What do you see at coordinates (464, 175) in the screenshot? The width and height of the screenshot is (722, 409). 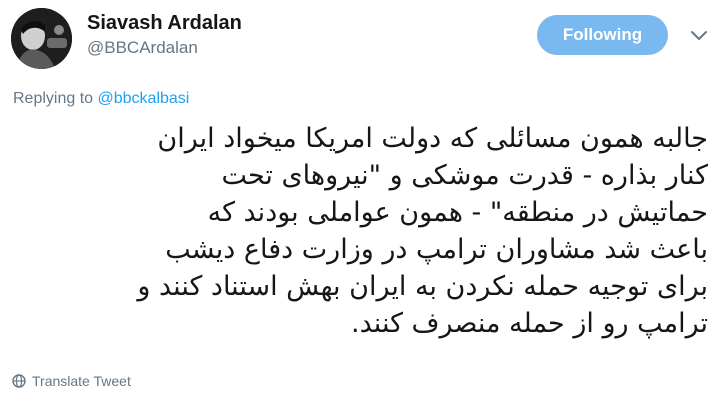 I see `tweet-text-line: کنار بذاره - قدرت موشکی و "نیروهای تحت` at bounding box center [464, 175].